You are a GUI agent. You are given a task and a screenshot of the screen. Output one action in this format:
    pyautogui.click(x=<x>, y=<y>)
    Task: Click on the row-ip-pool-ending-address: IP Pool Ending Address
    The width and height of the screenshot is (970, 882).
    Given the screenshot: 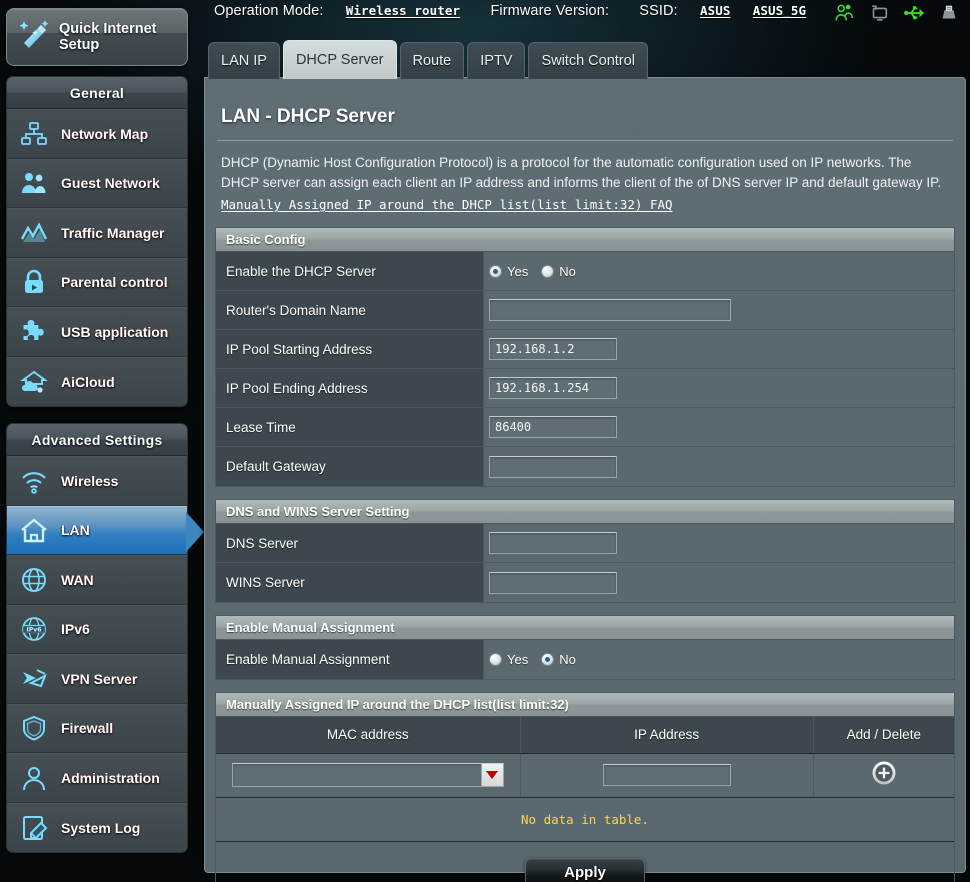 What is the action you would take?
    pyautogui.click(x=585, y=388)
    